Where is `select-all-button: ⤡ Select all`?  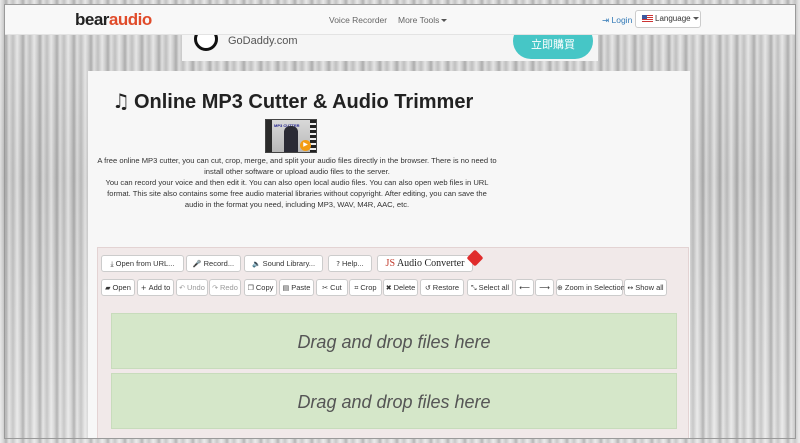 select-all-button: ⤡ Select all is located at coordinates (490, 287).